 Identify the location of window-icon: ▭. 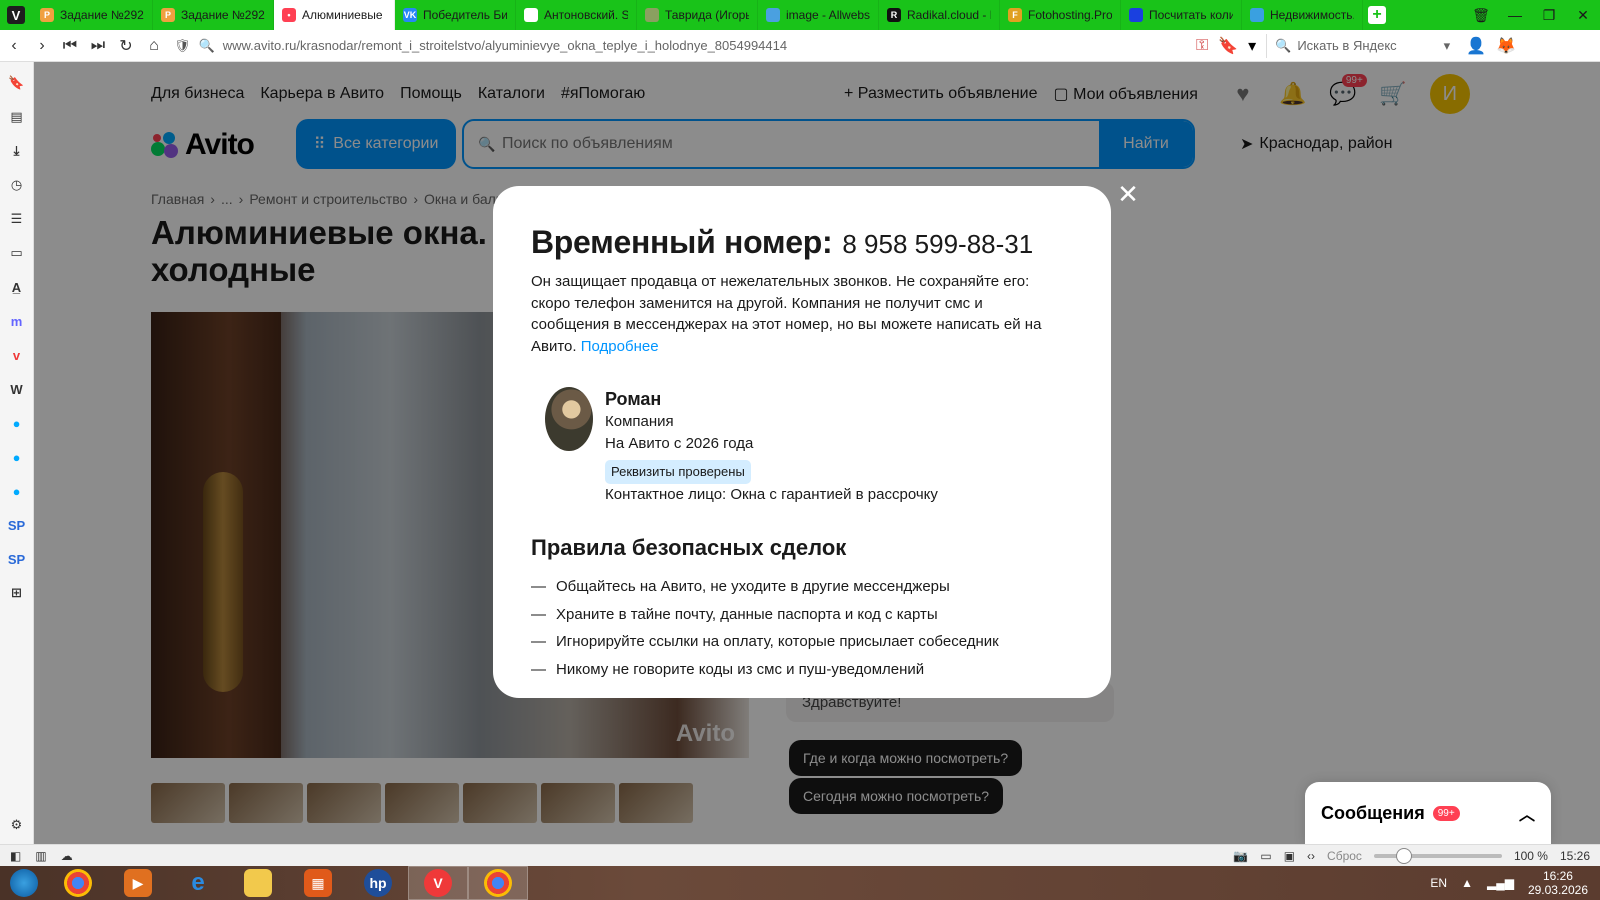
(1265, 856).